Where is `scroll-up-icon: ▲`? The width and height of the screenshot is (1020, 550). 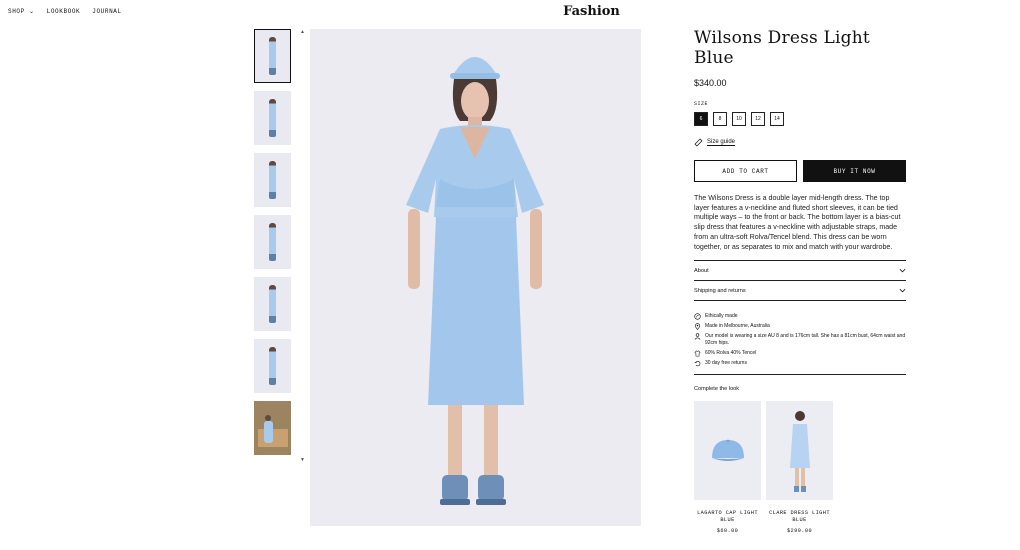
scroll-up-icon: ▲ is located at coordinates (302, 32).